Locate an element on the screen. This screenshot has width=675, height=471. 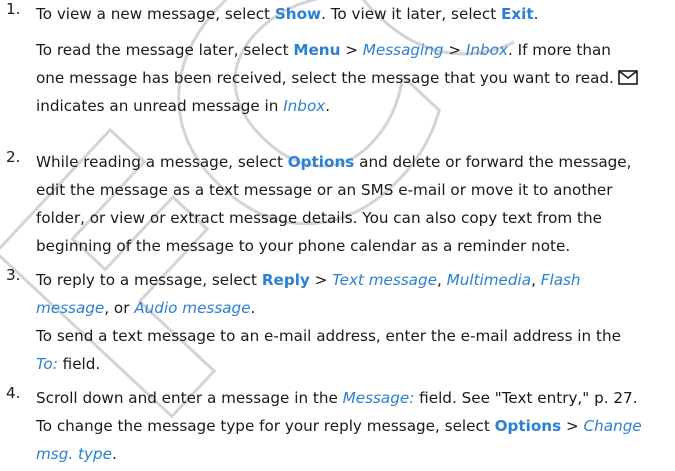
body-text: Scroll down and enter a message in the is located at coordinates (189, 398).